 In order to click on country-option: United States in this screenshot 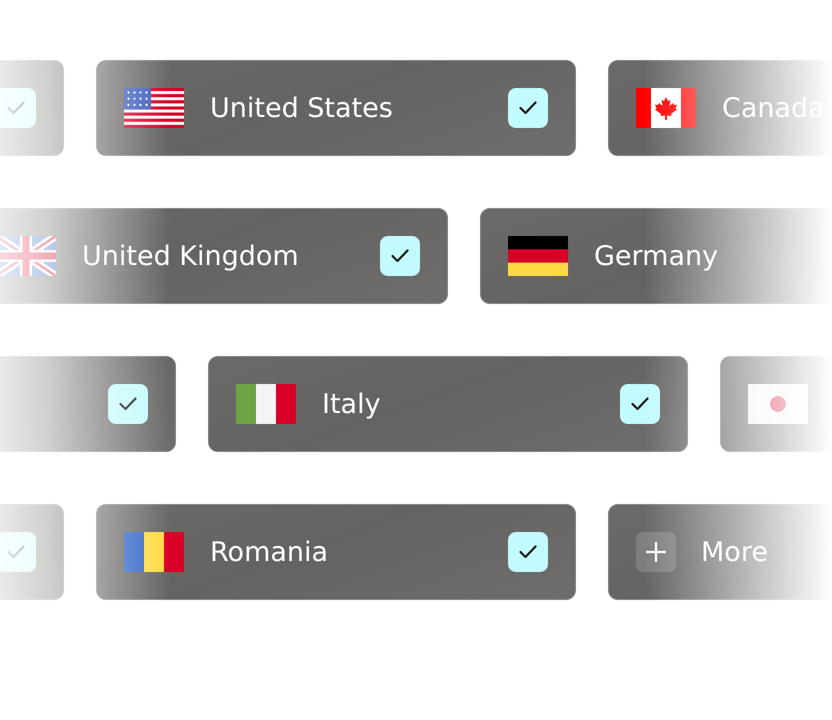, I will do `click(336, 108)`.